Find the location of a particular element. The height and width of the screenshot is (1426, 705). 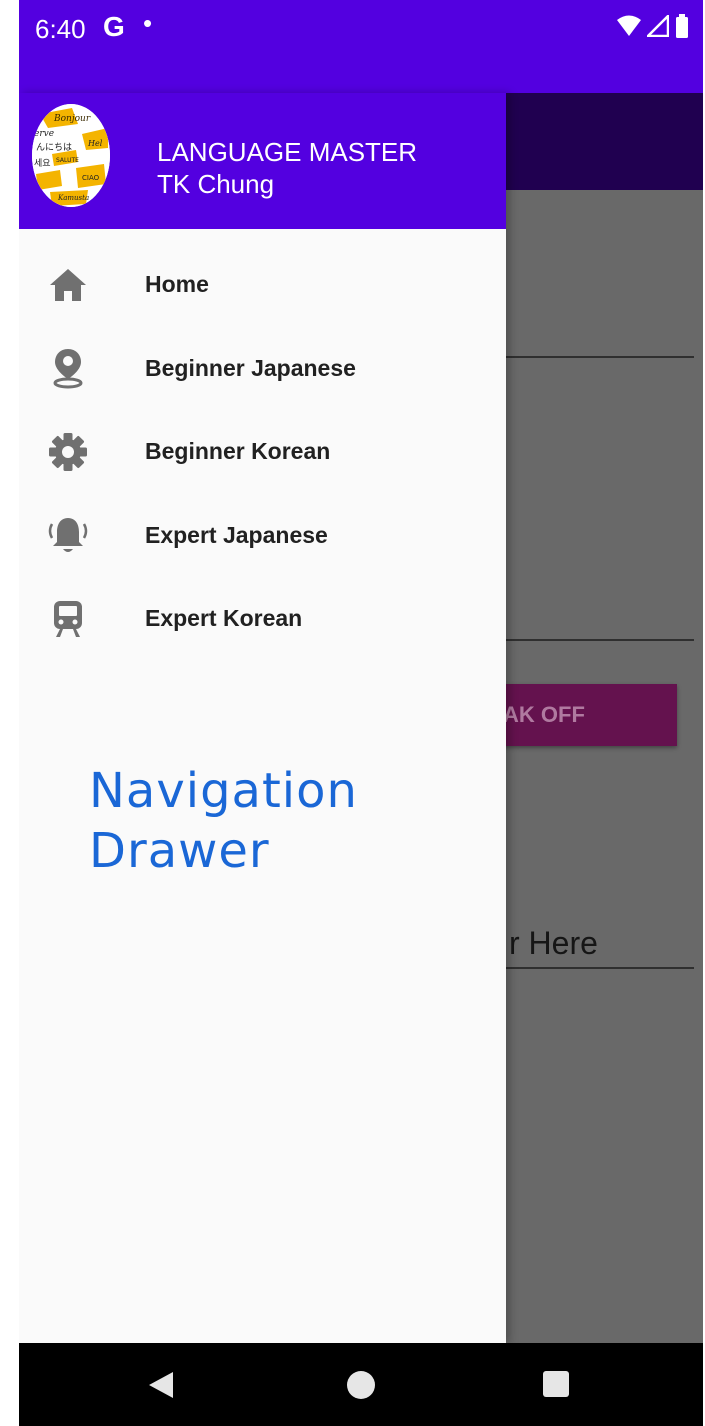

svg-text: 세요 is located at coordinates (42, 163).